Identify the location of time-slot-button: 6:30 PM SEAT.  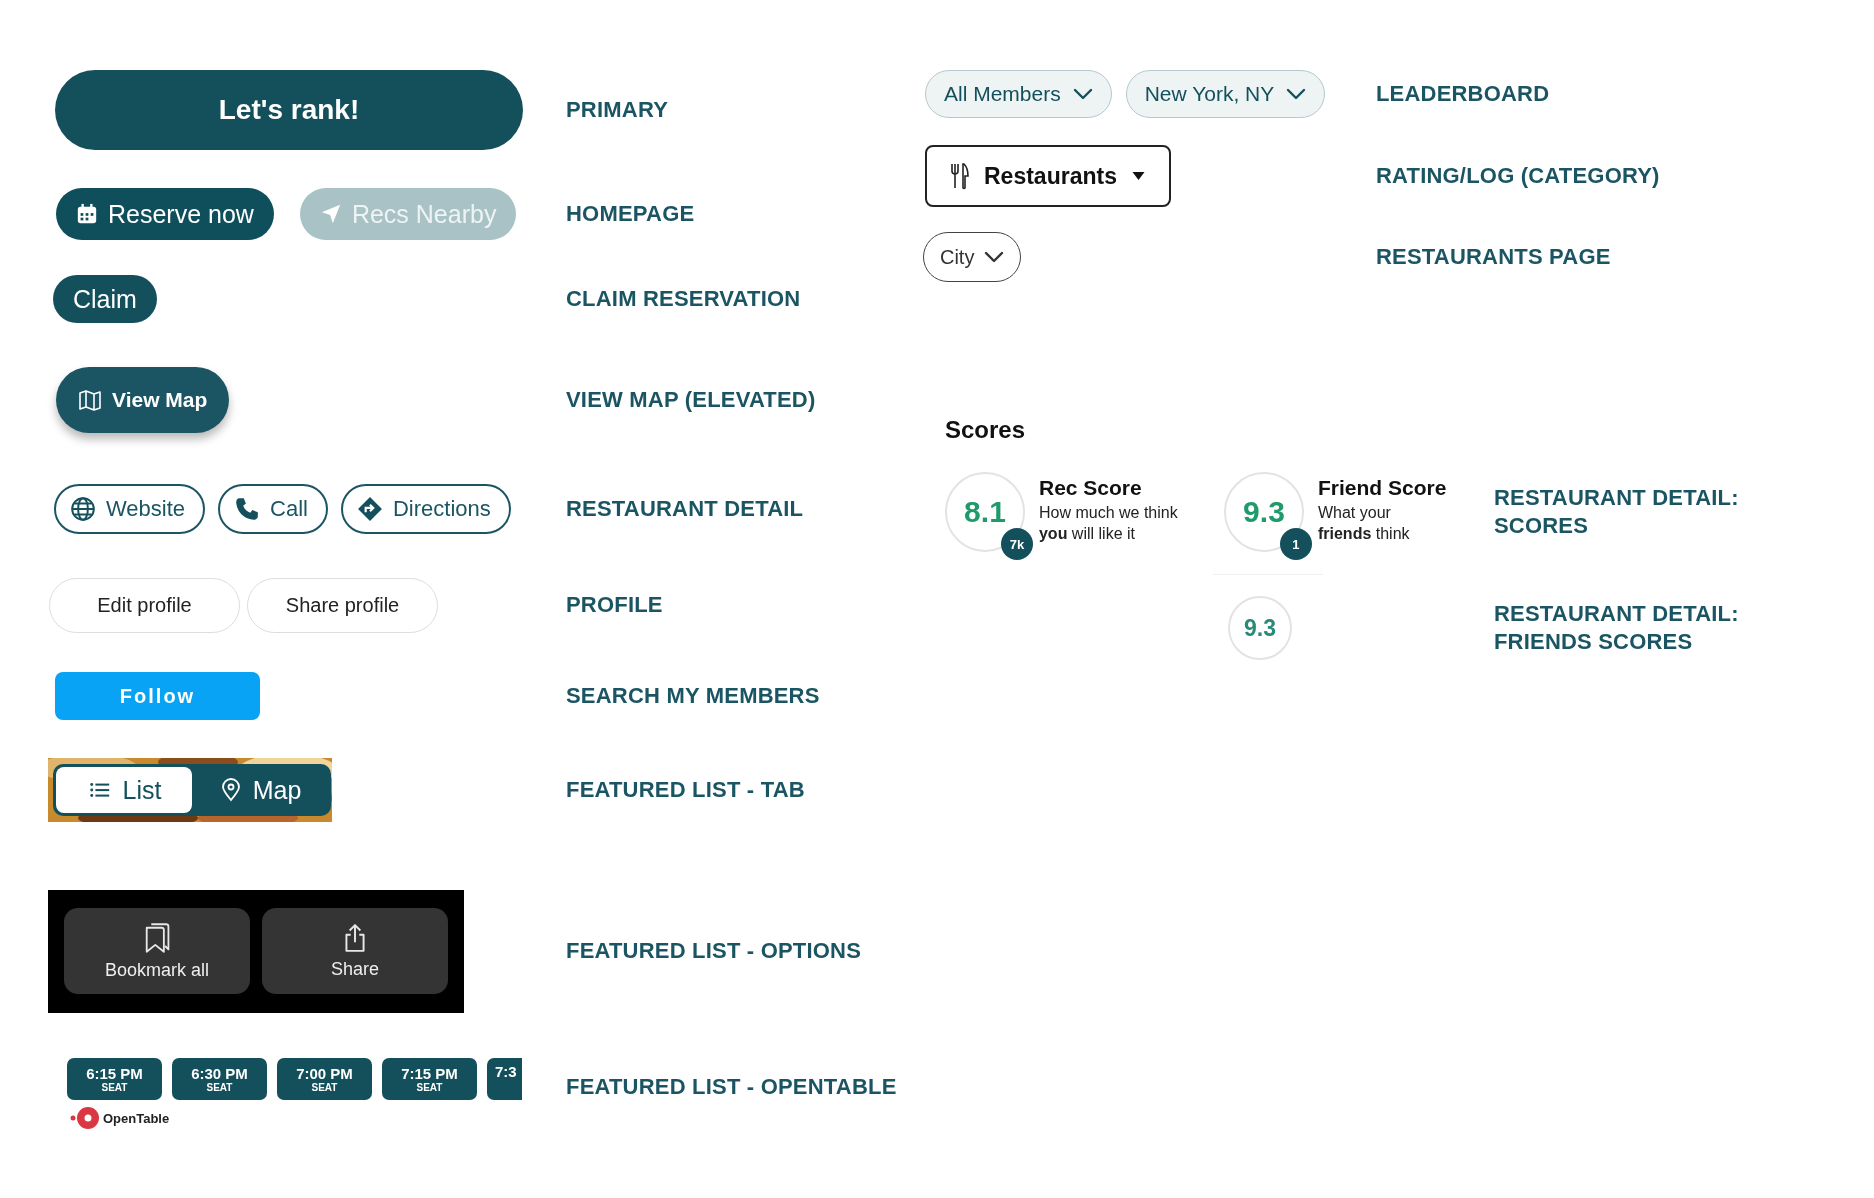
(219, 1079).